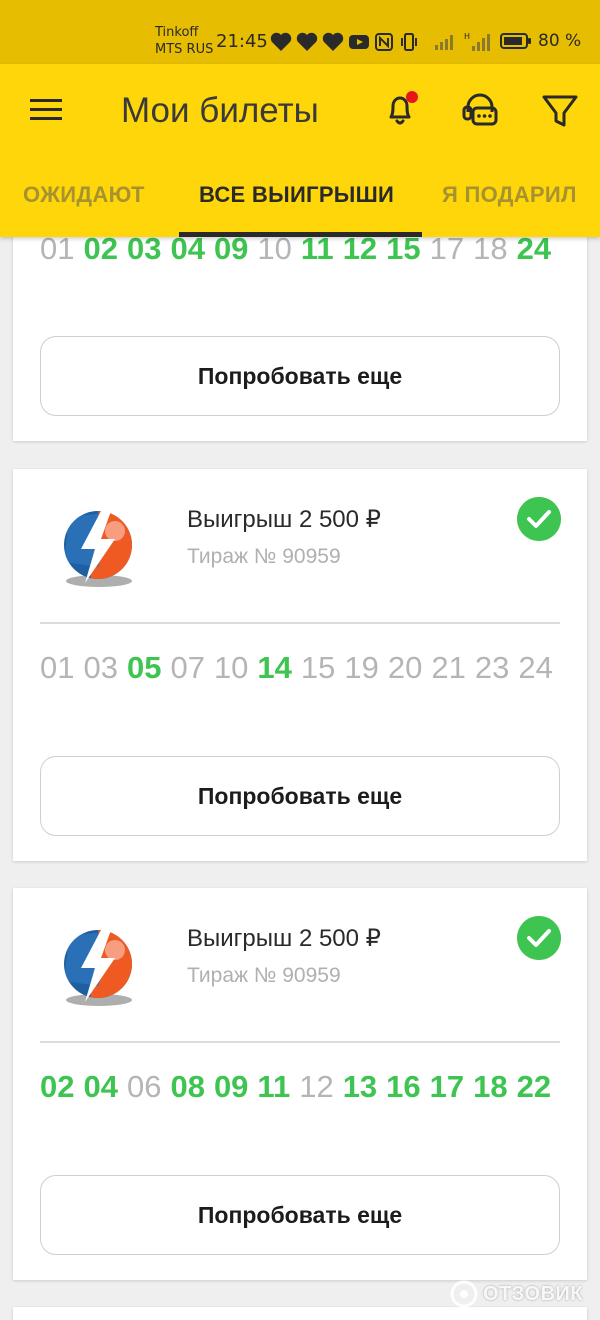 Image resolution: width=600 pixels, height=1320 pixels. What do you see at coordinates (300, 234) in the screenshot?
I see `active-tab-indicator` at bounding box center [300, 234].